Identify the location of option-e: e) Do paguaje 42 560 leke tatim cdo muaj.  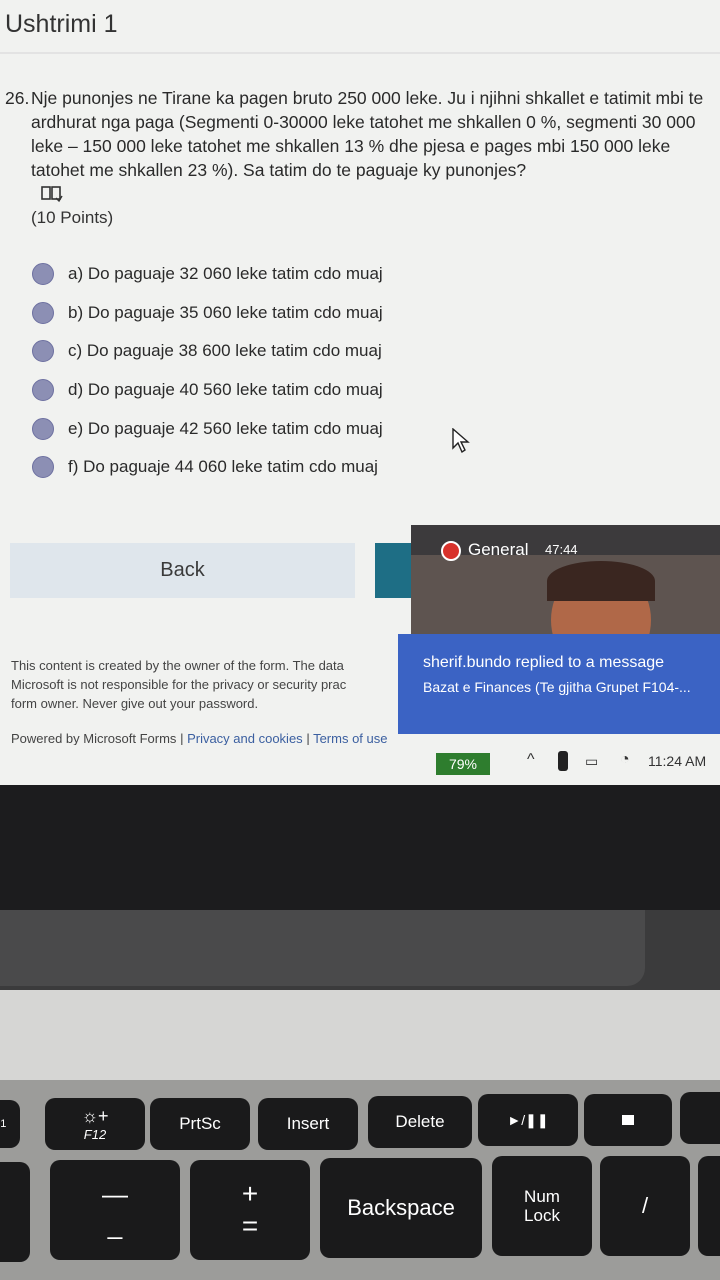
(207, 428).